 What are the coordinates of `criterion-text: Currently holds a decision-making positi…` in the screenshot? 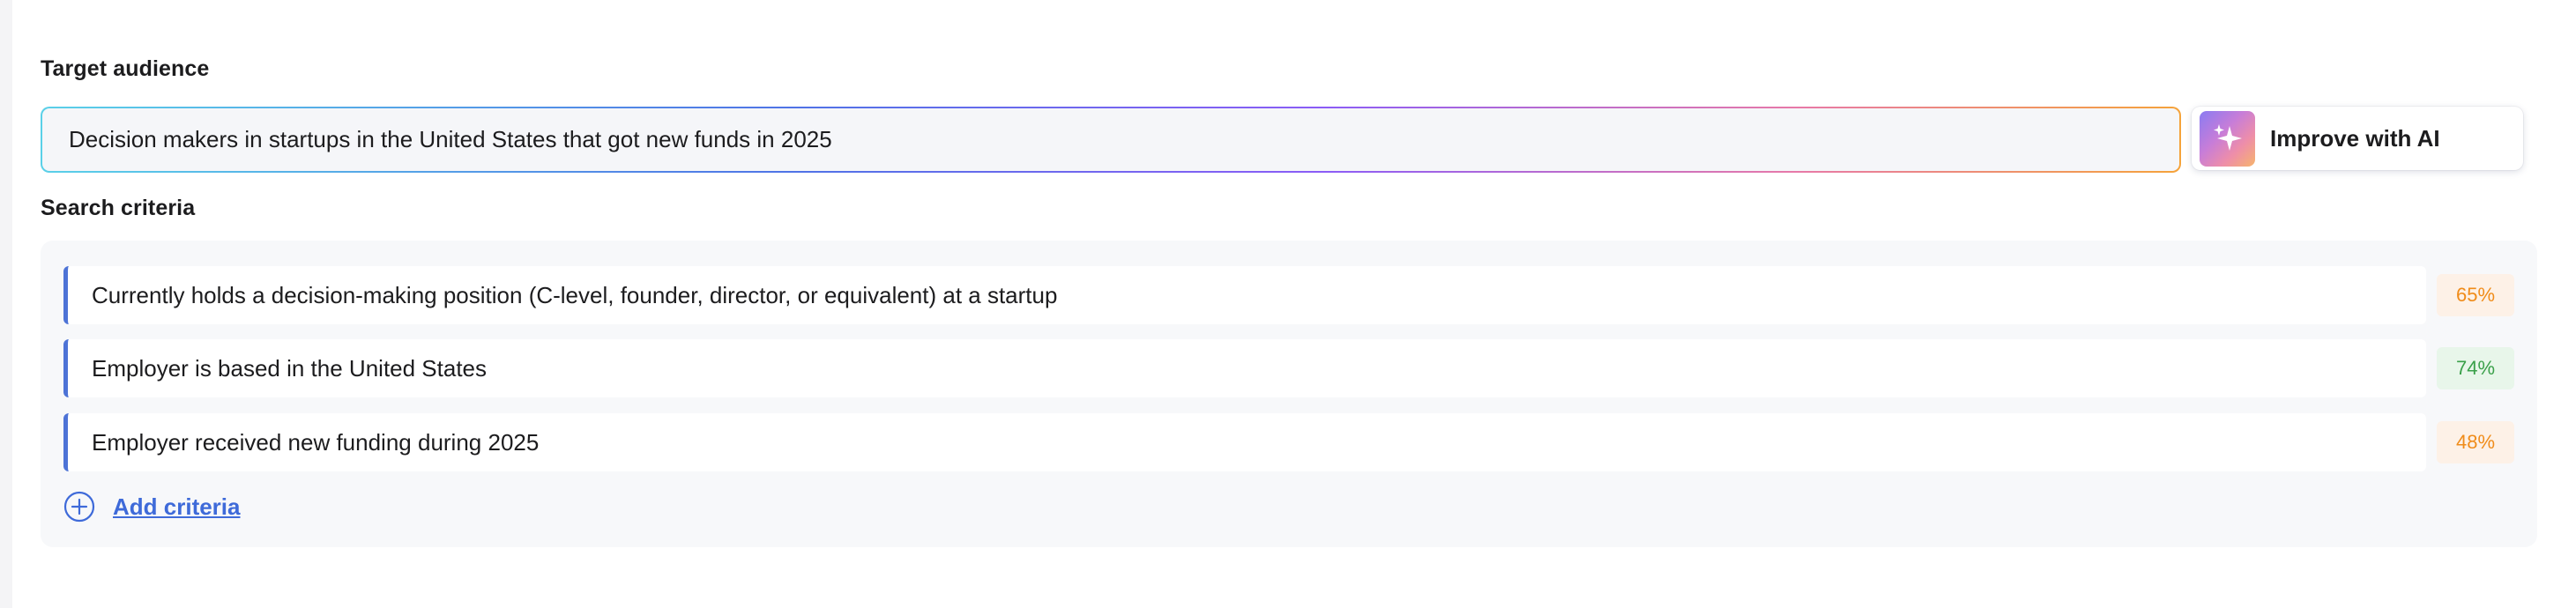 It's located at (575, 294).